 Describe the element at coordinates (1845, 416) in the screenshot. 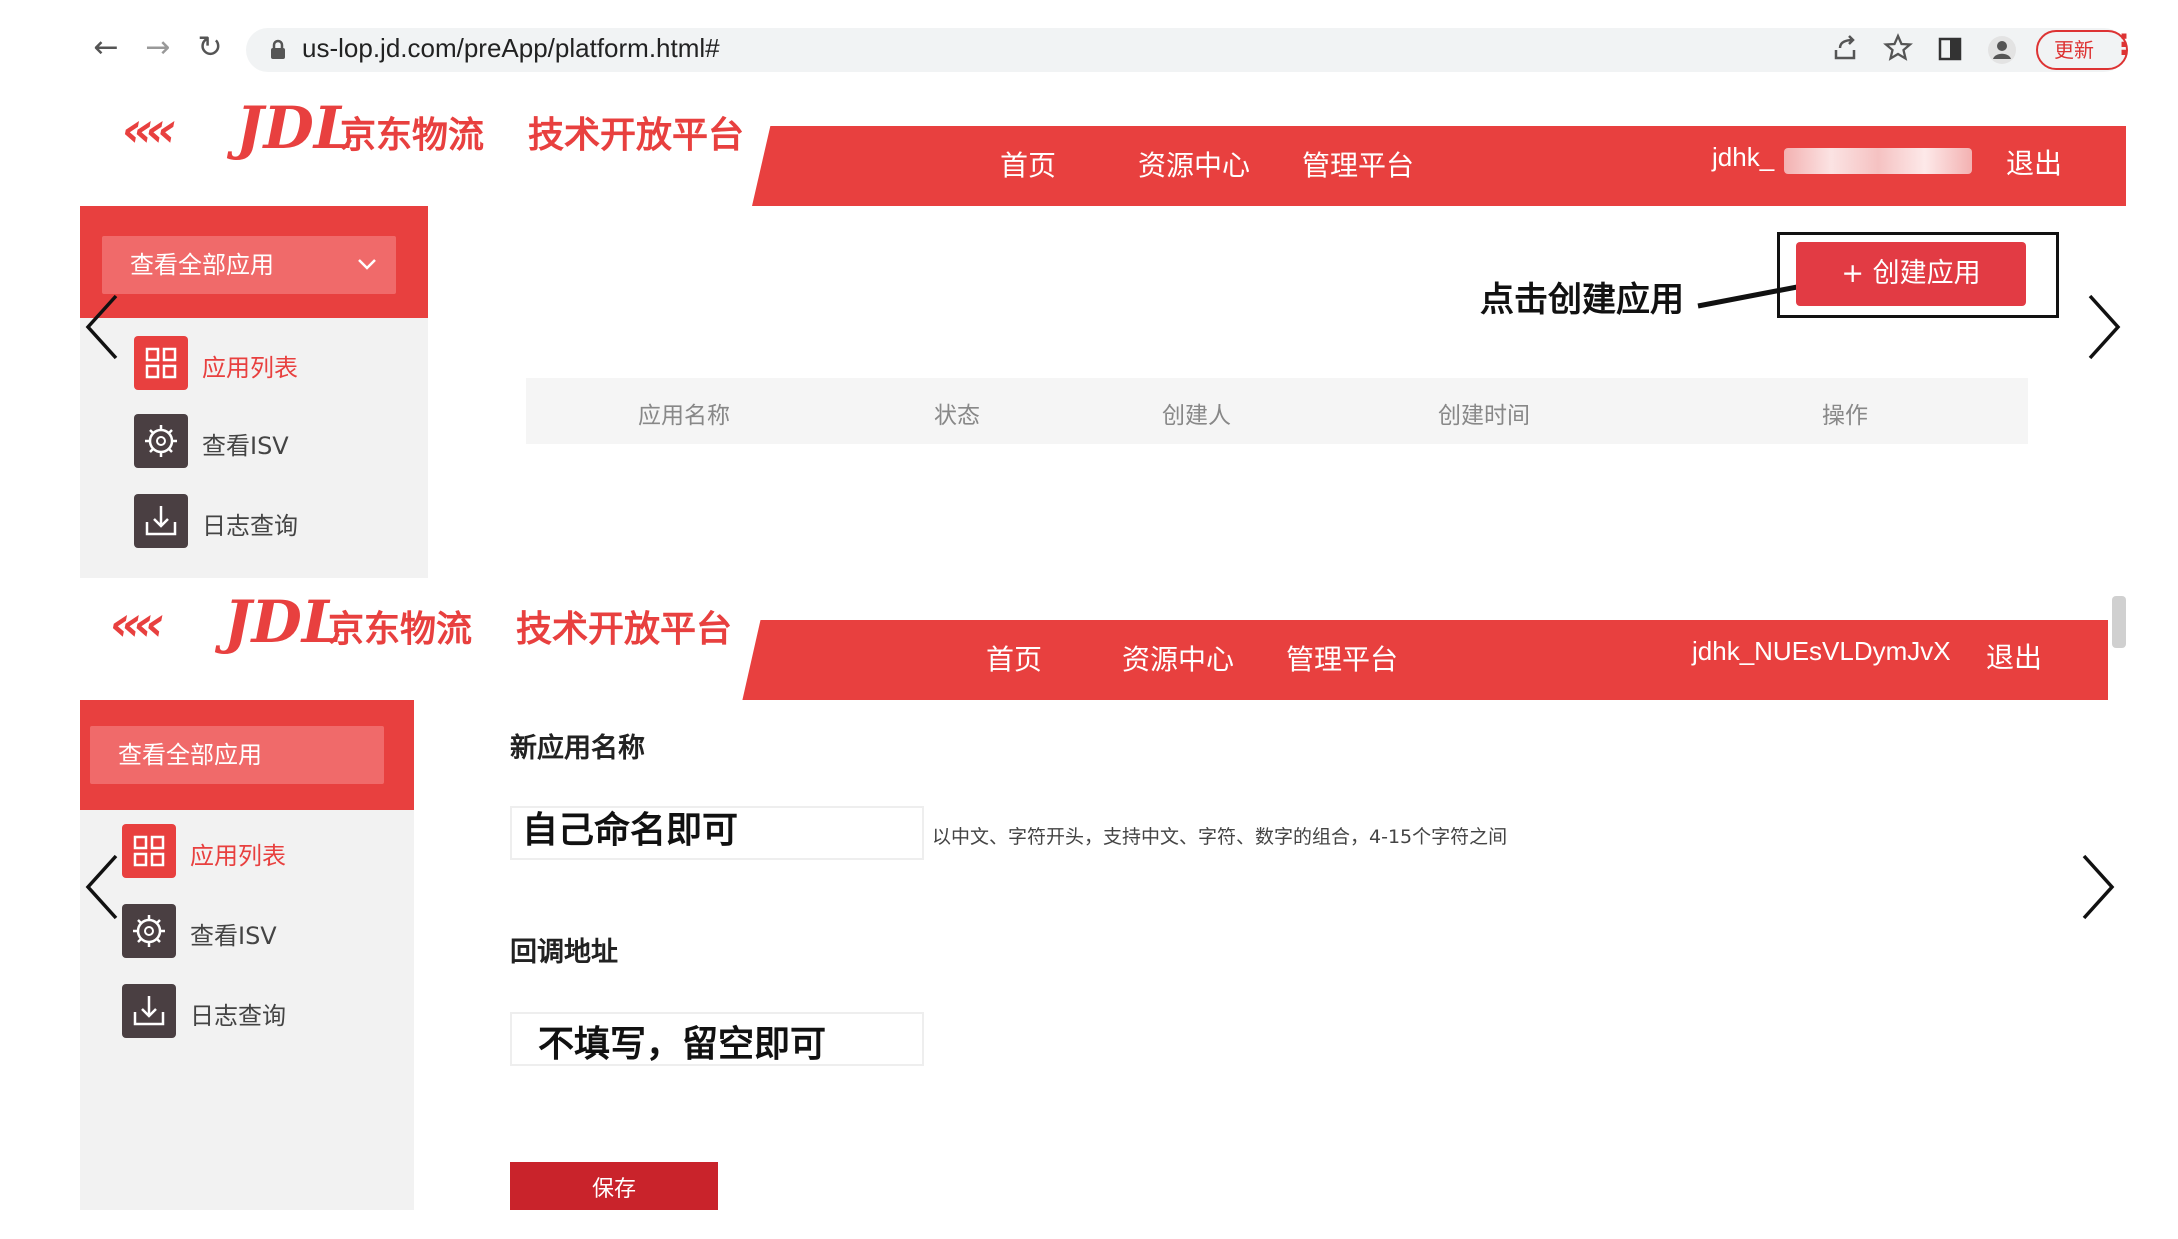

I see `column-header: 操作` at that location.